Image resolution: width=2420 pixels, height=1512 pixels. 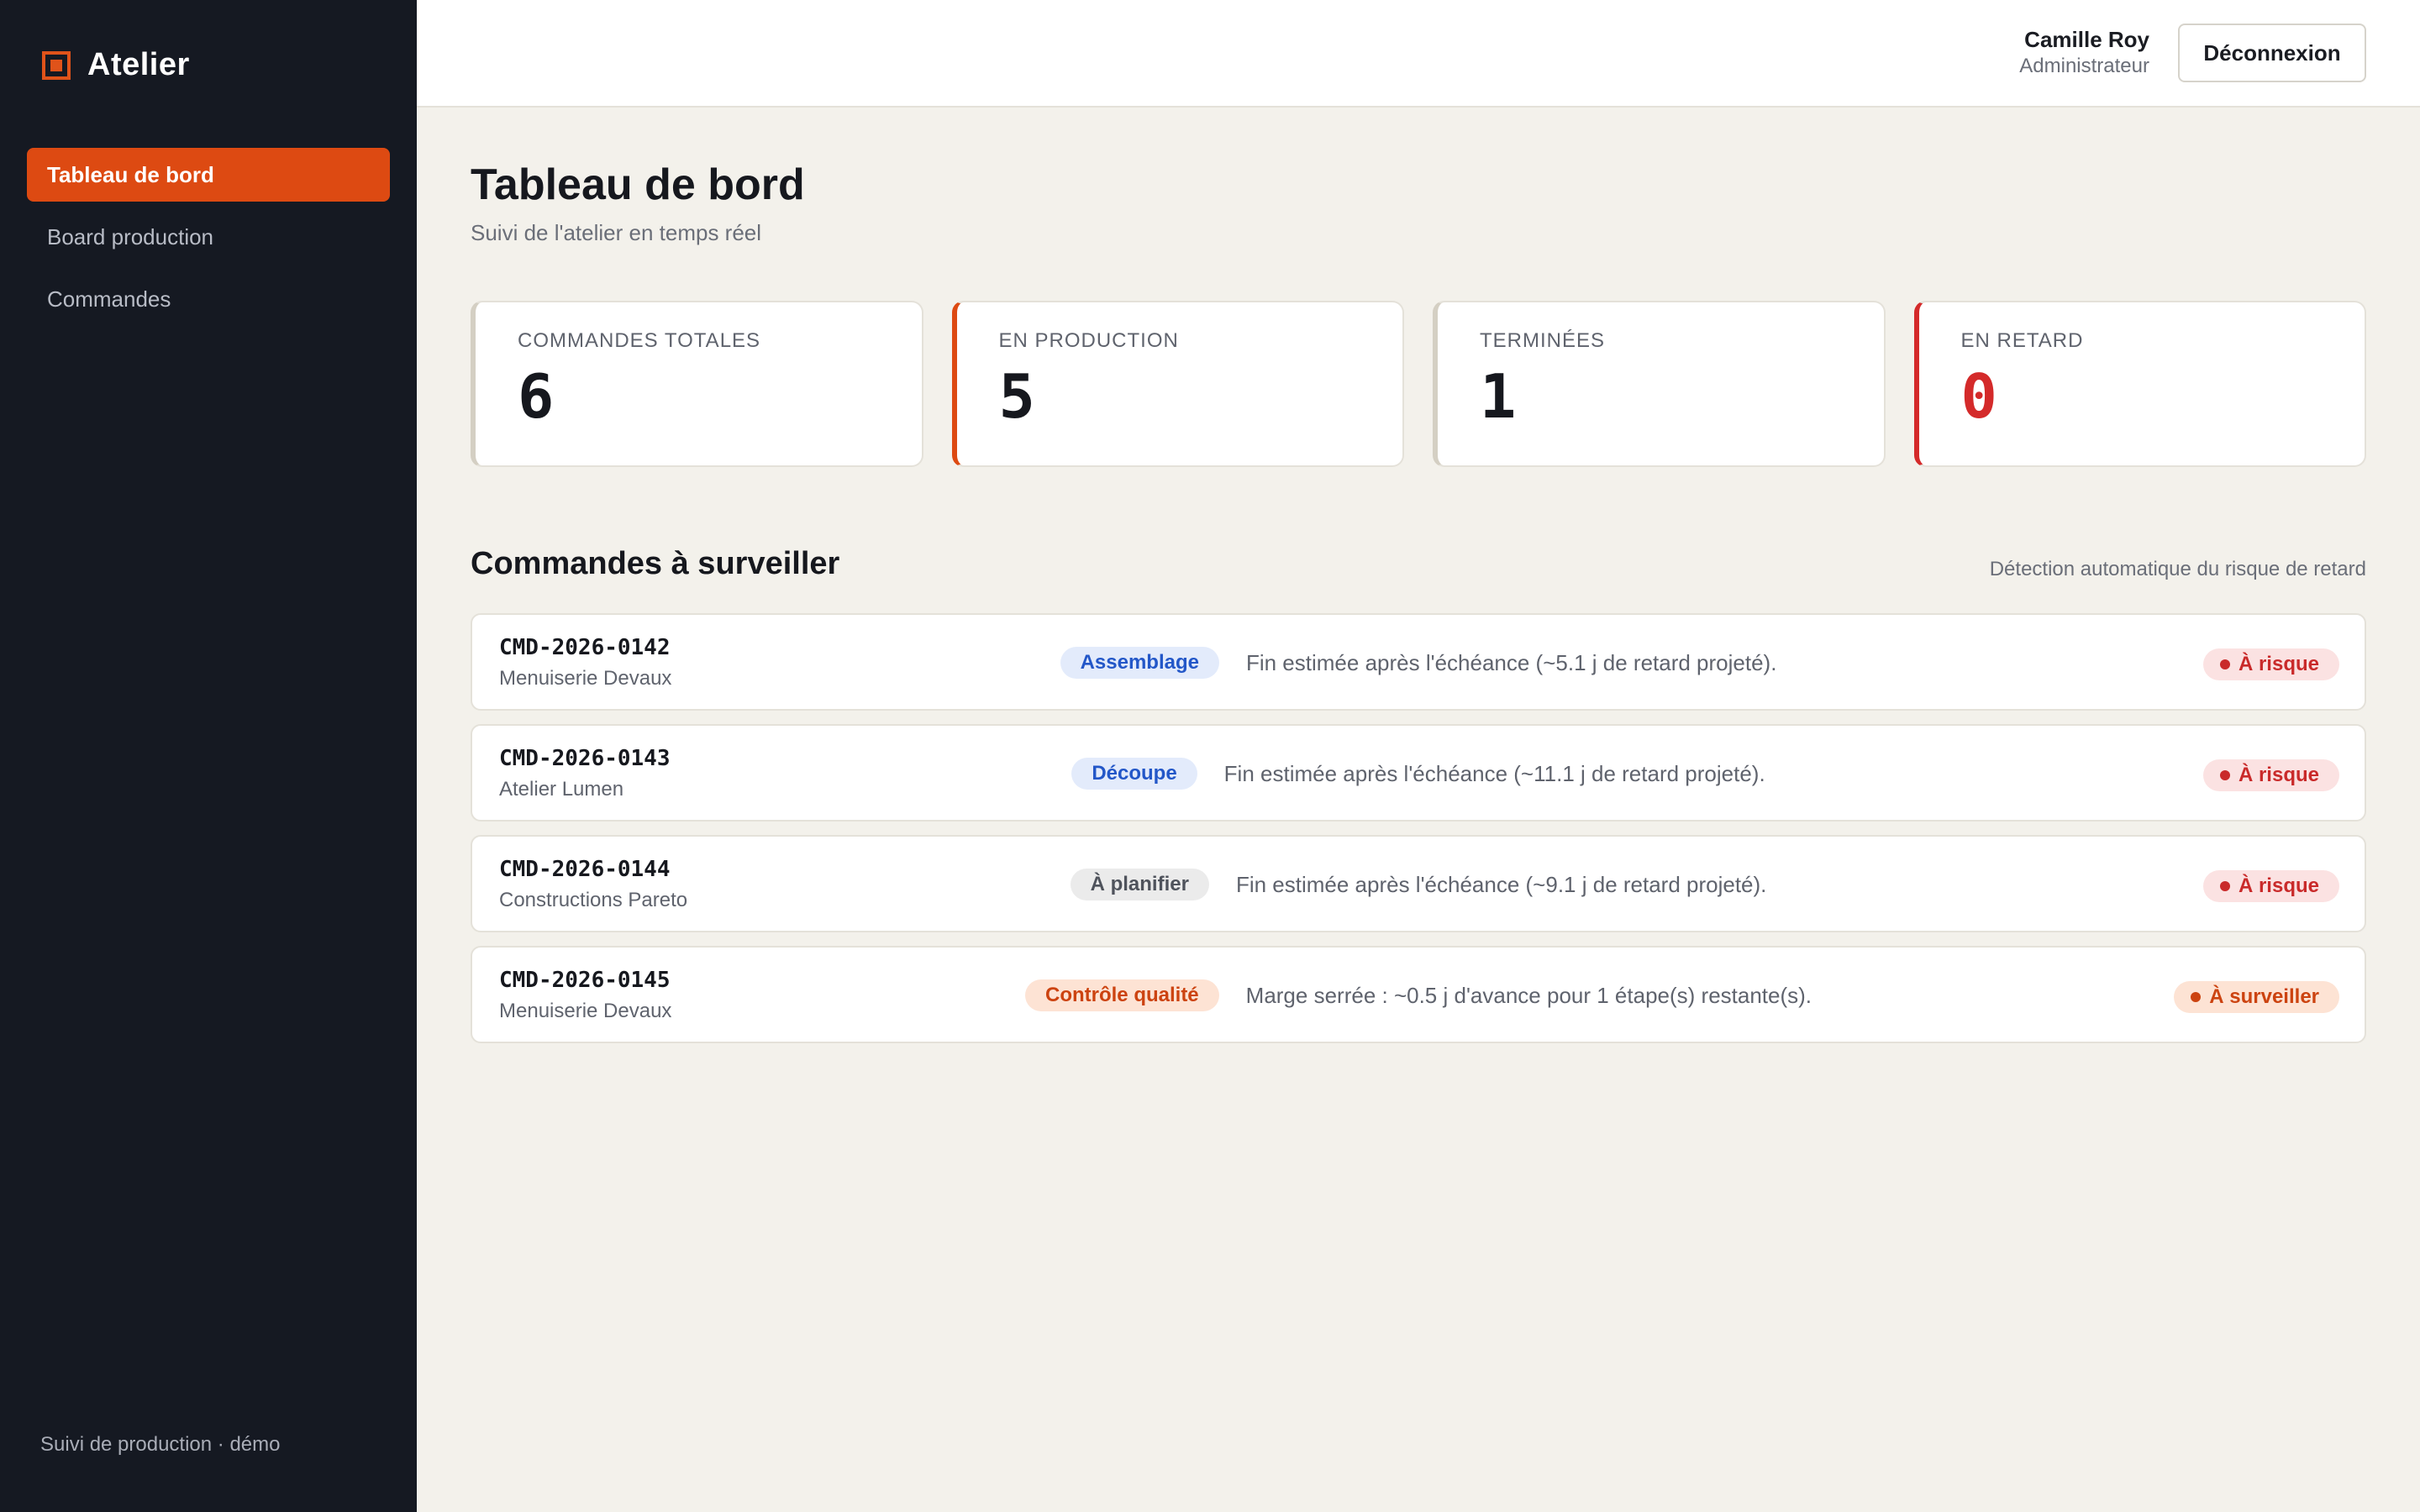 I want to click on user-name: Camille Roy, so click(x=2086, y=39).